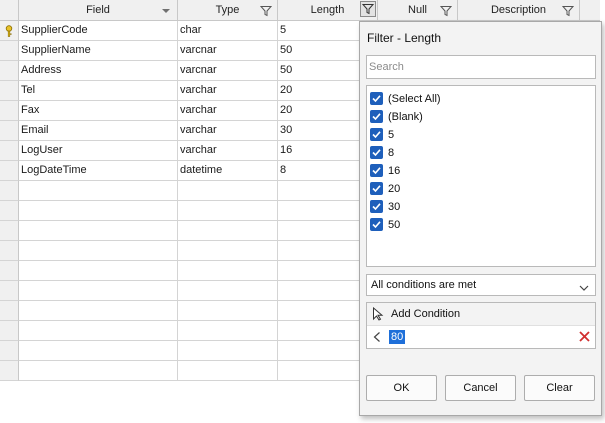 The image size is (605, 423). What do you see at coordinates (559, 388) in the screenshot?
I see `clear-button: Clear` at bounding box center [559, 388].